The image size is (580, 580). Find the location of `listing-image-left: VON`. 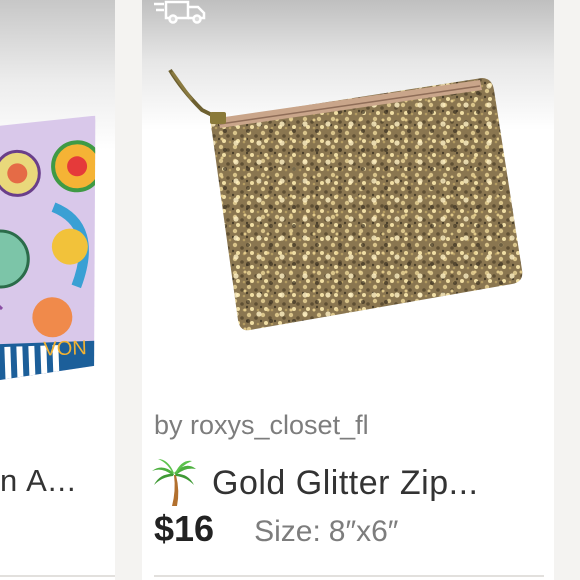

listing-image-left: VON is located at coordinates (57, 196).